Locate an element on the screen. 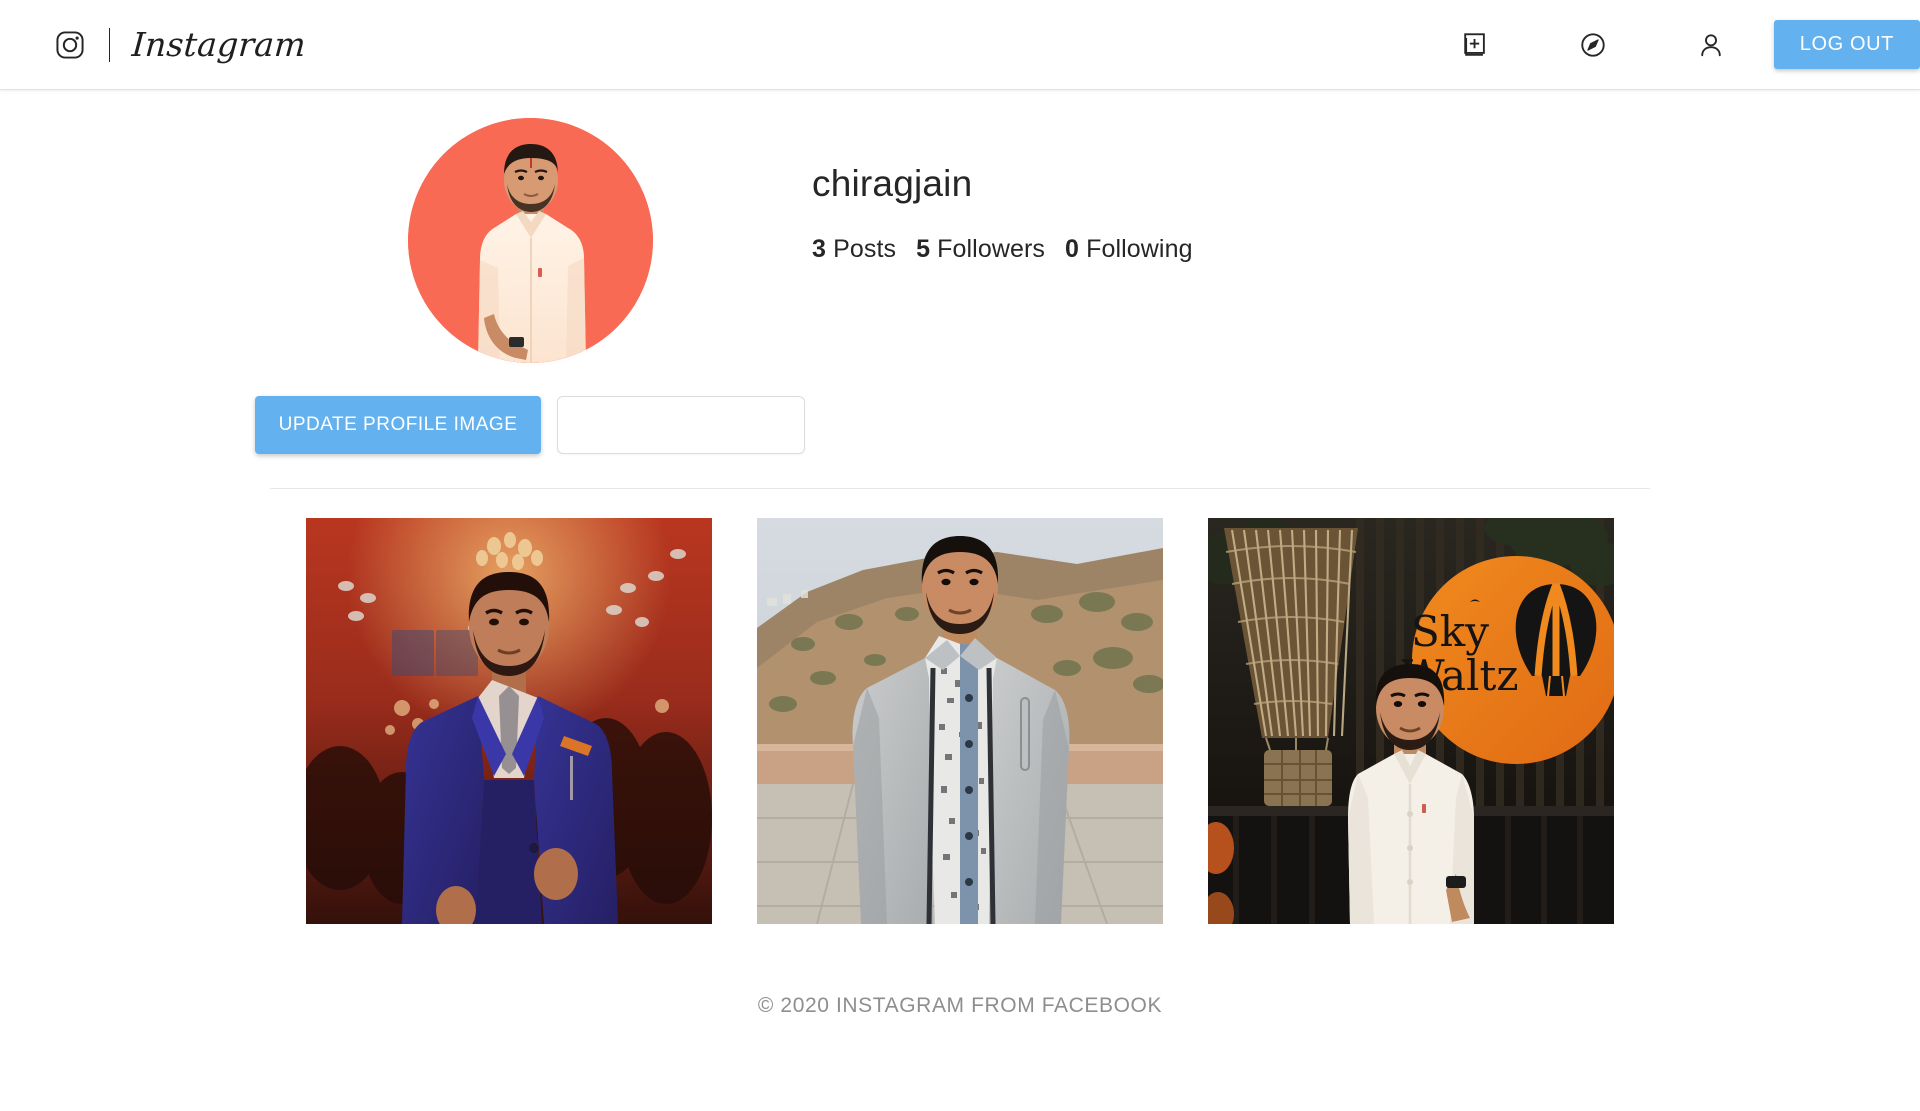 The width and height of the screenshot is (1920, 1111). section-divider is located at coordinates (960, 488).